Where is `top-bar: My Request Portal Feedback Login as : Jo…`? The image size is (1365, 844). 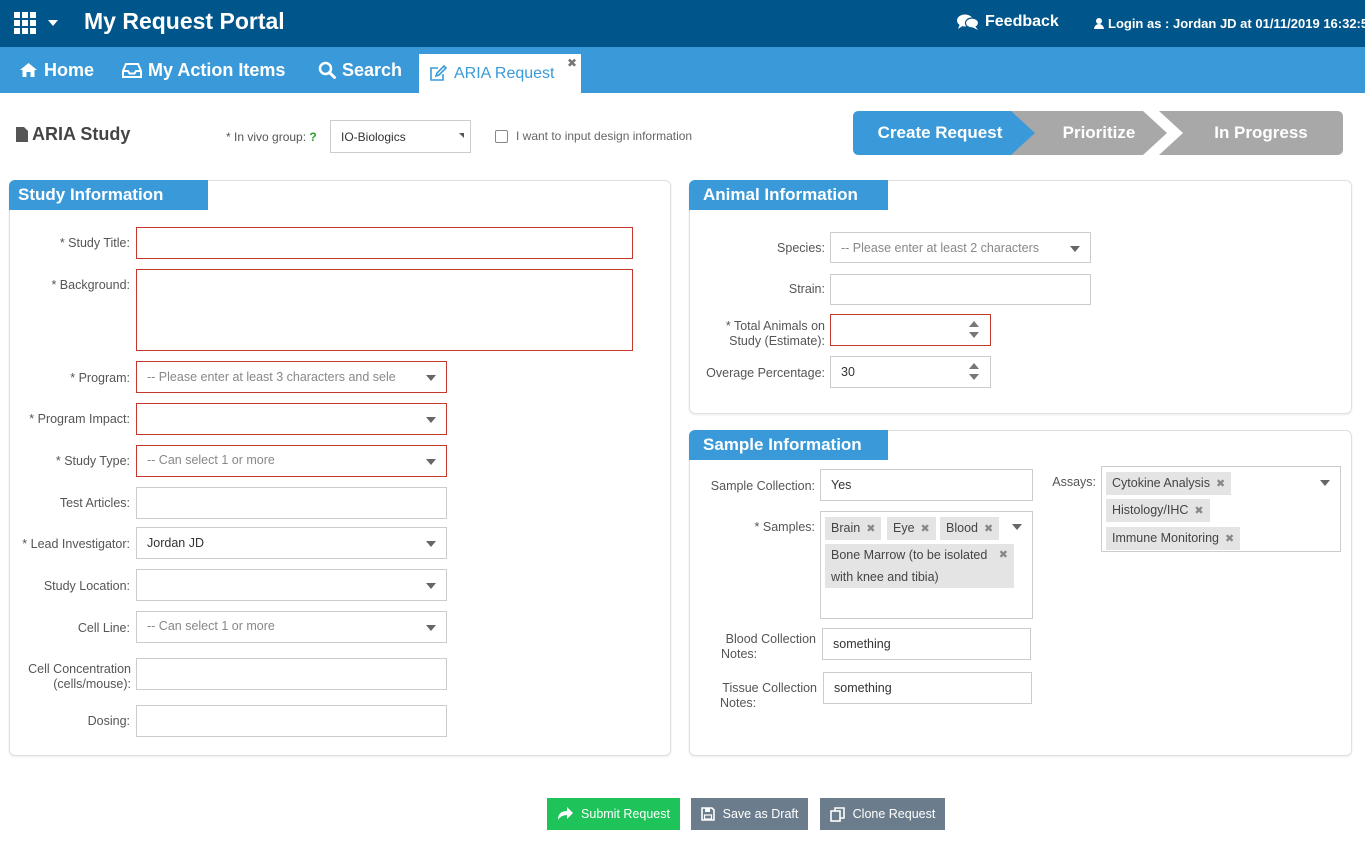 top-bar: My Request Portal Feedback Login as : Jo… is located at coordinates (682, 23).